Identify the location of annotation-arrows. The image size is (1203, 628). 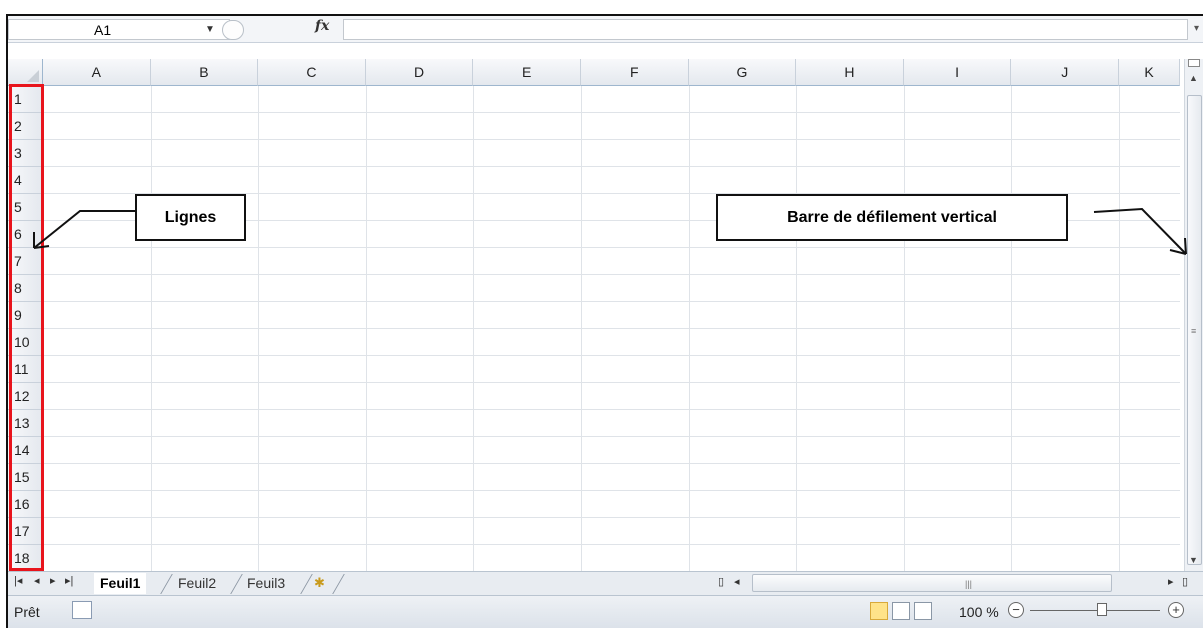
(610, 231).